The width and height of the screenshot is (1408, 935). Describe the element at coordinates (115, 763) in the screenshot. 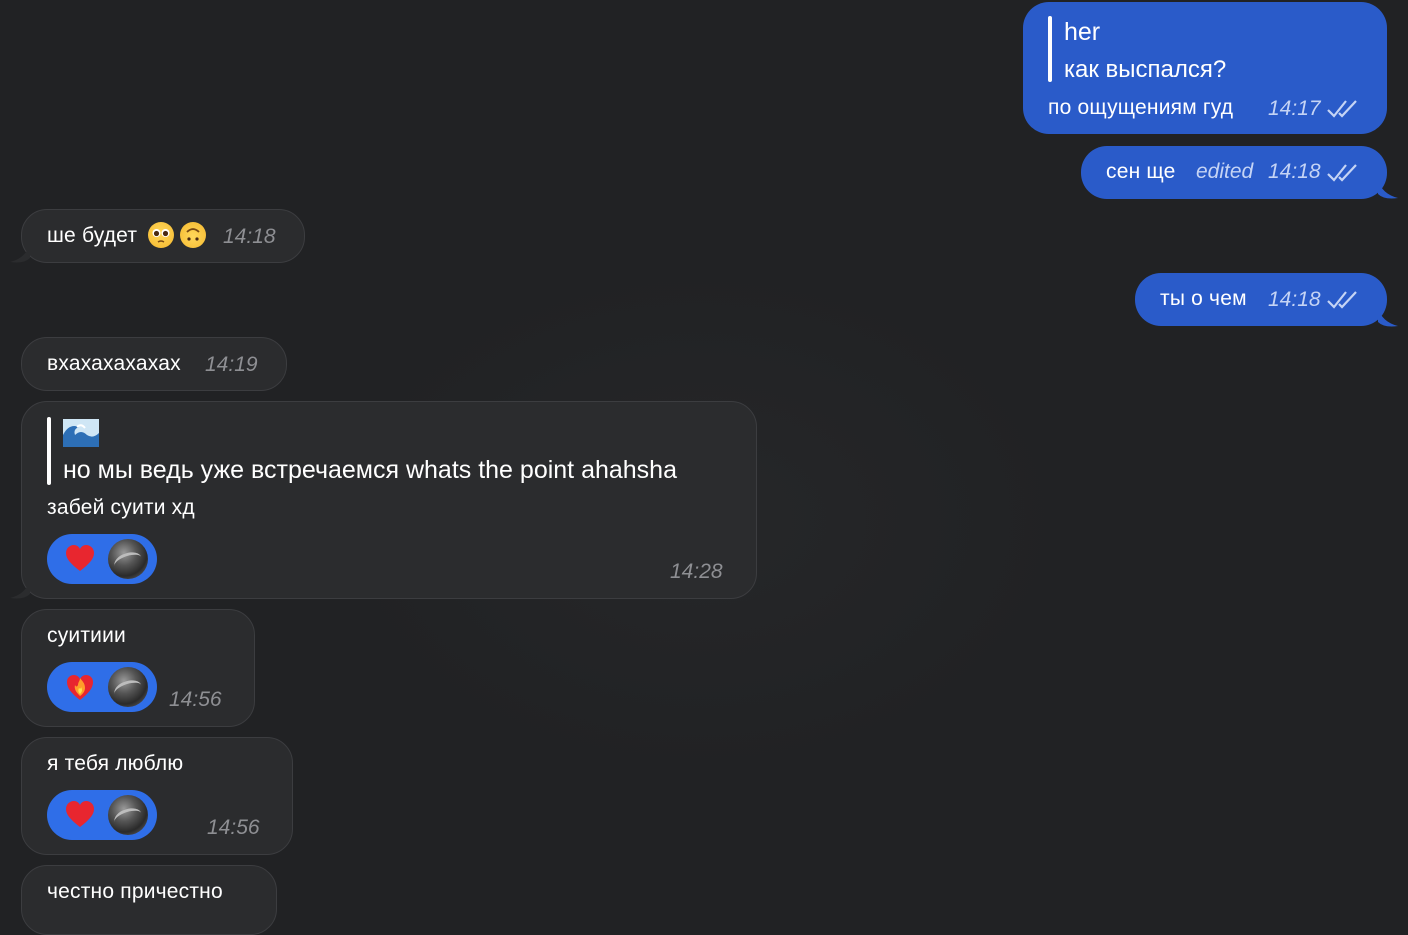

I see `message-text: я тебя люблю` at that location.